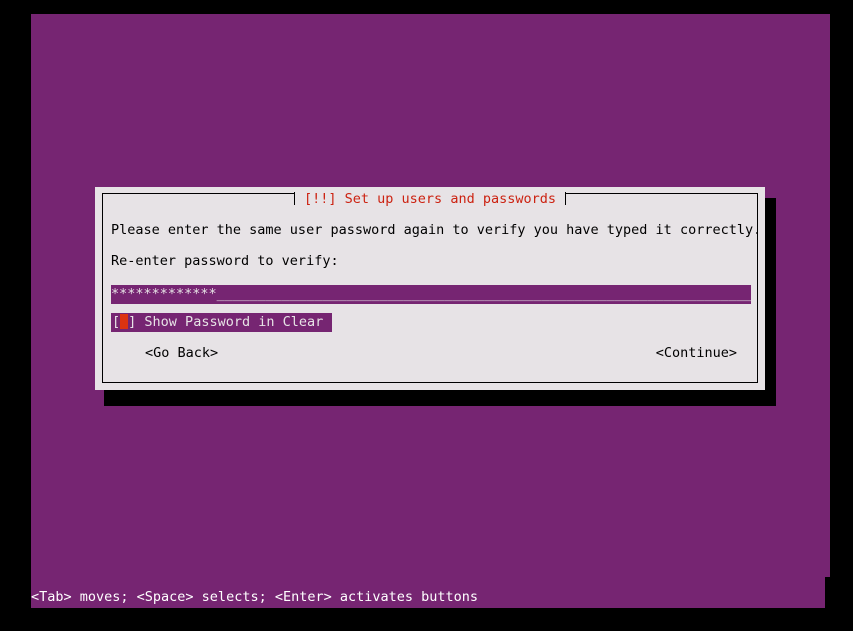 Image resolution: width=853 pixels, height=631 pixels. I want to click on show-password-checkbox: [] Show Password in Clear, so click(222, 322).